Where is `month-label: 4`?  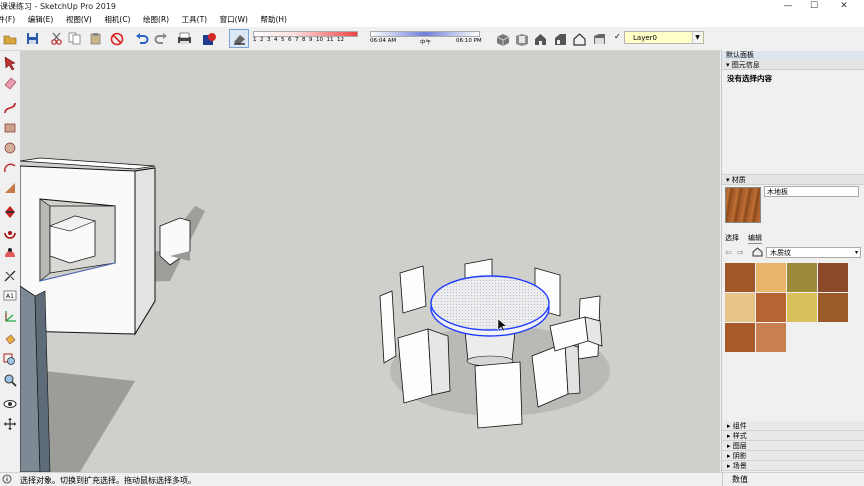
month-label: 4 is located at coordinates (276, 40).